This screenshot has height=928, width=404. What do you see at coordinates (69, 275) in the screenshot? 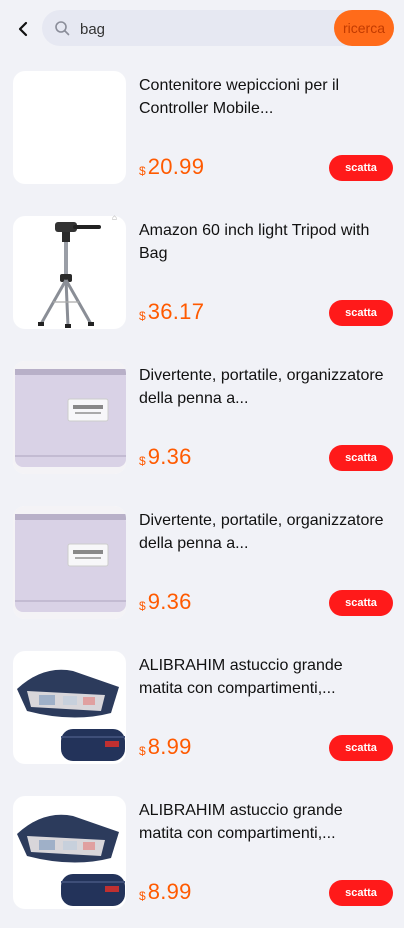
I see `tripod-image` at bounding box center [69, 275].